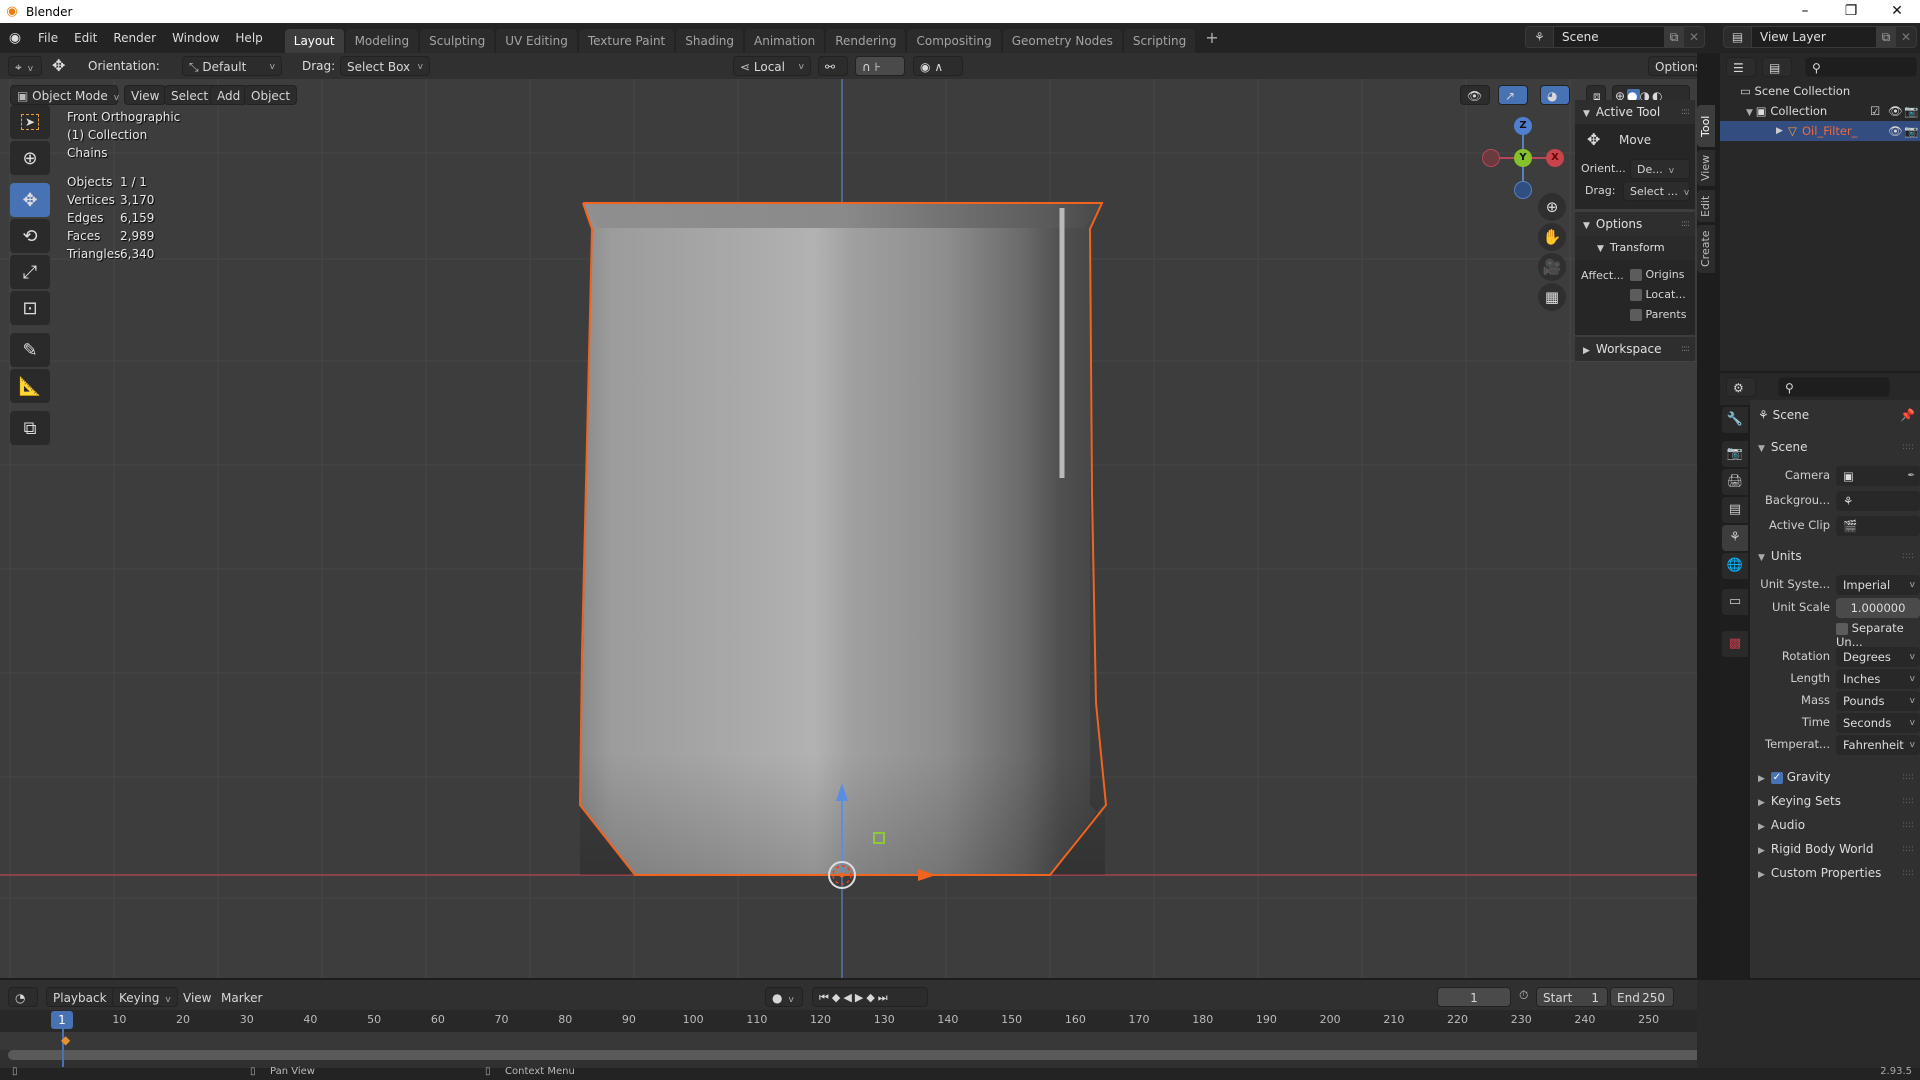 The width and height of the screenshot is (1920, 1080). What do you see at coordinates (382, 41) in the screenshot?
I see `tab-modeling: Modeling` at bounding box center [382, 41].